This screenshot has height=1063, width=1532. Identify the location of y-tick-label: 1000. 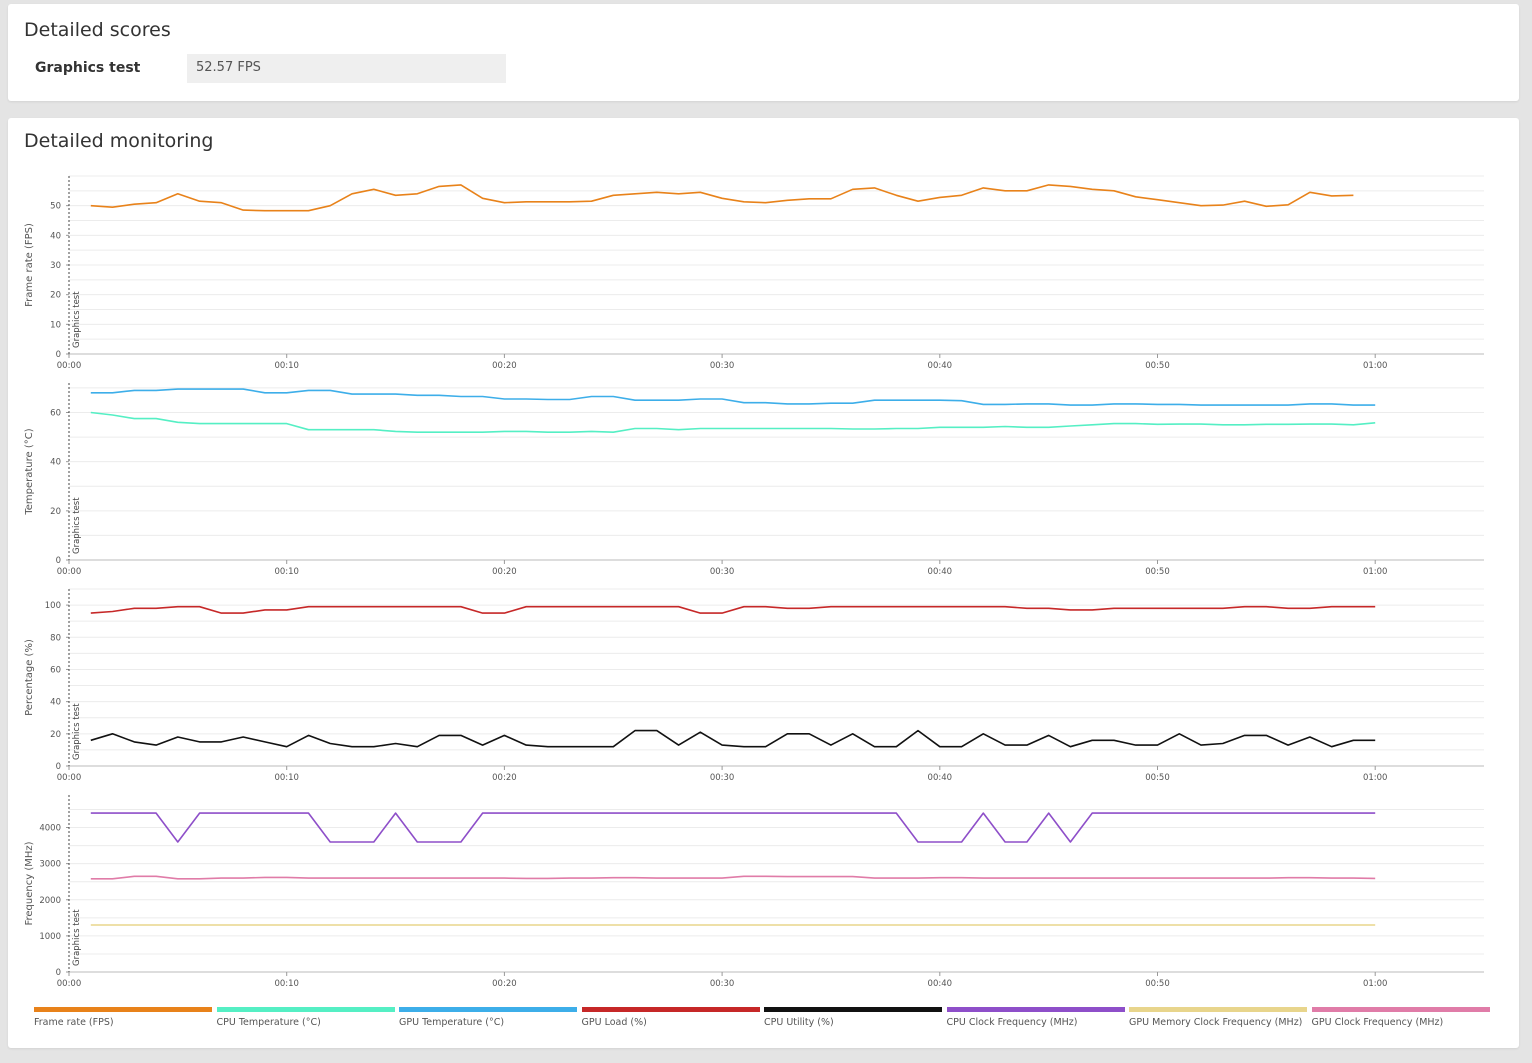
(50, 937).